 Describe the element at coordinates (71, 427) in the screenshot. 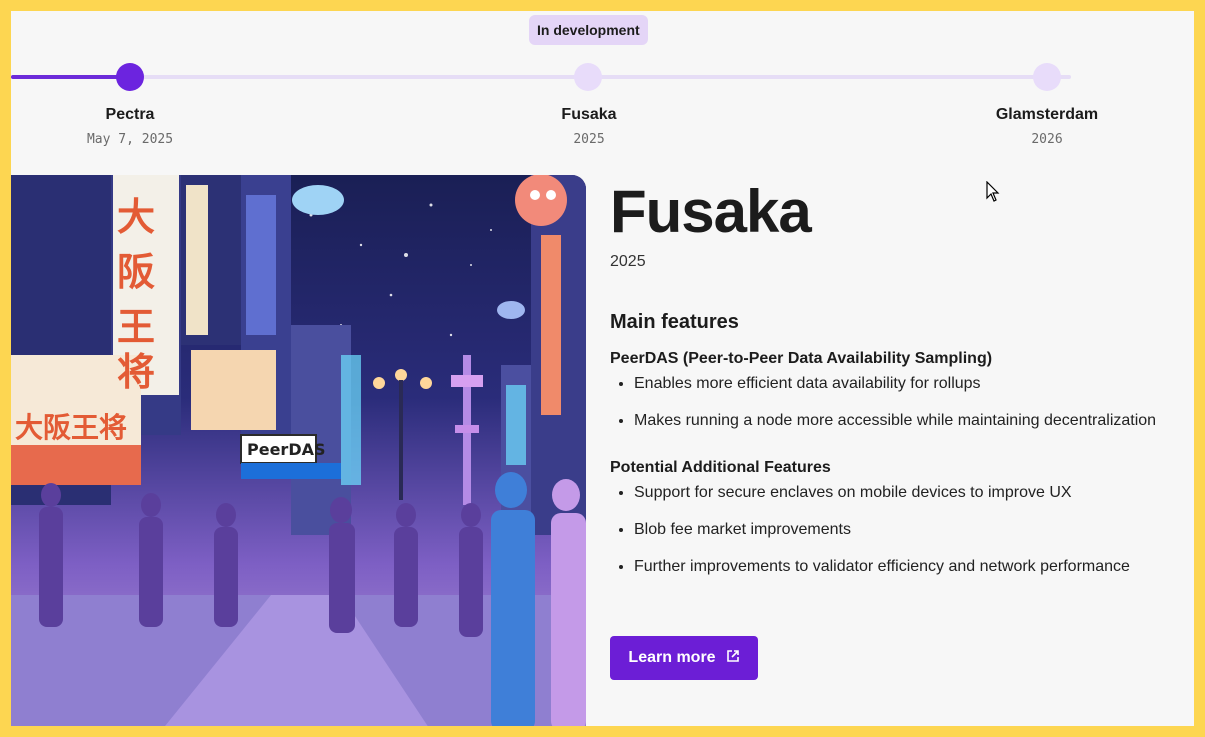

I see `kanji-shop-sign: 大阪王将` at that location.